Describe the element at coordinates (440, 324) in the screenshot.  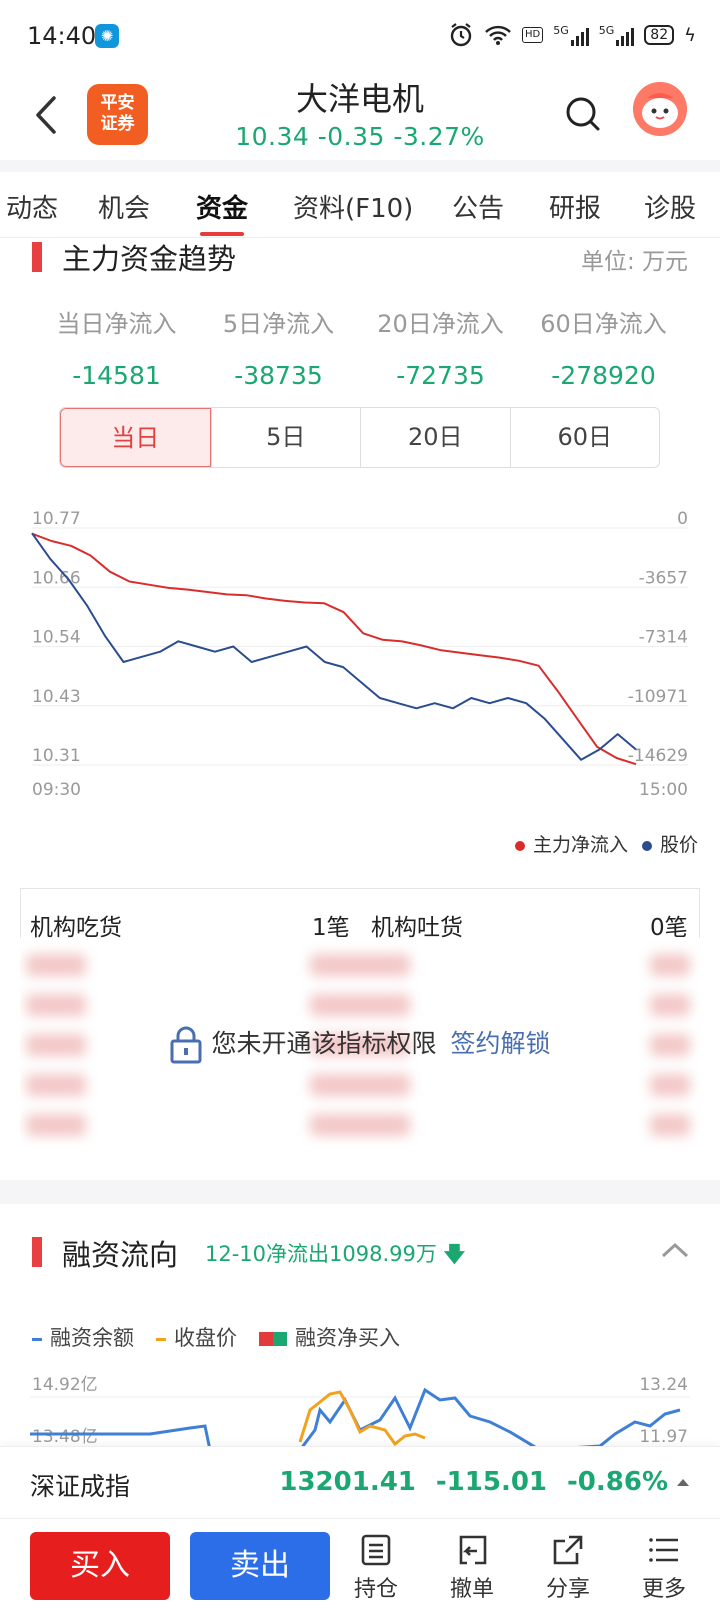
I see `flow-label: 20日净流入` at that location.